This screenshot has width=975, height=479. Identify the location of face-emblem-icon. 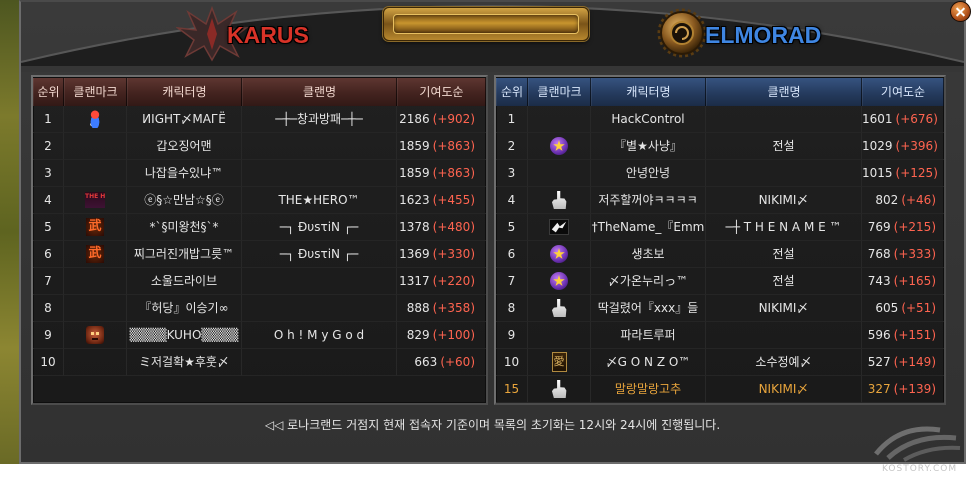
(95, 335).